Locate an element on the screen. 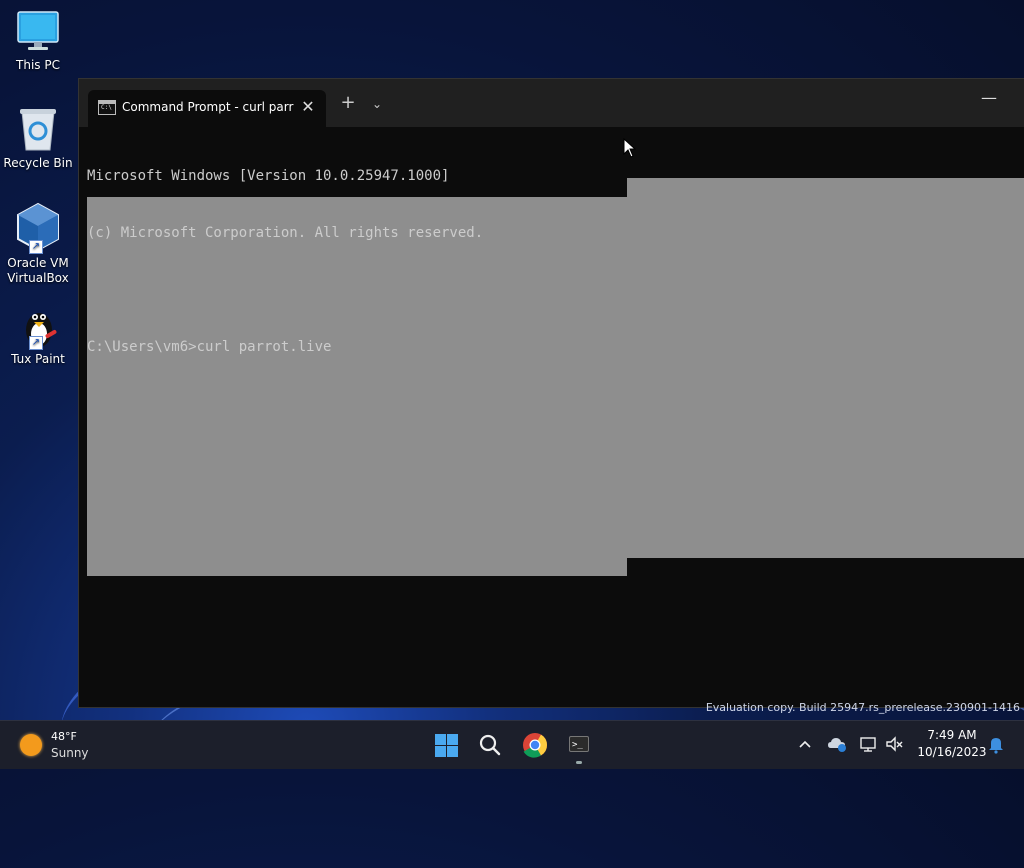  desktop-icon-recycle-bin: Recycle Bin is located at coordinates (38, 138).